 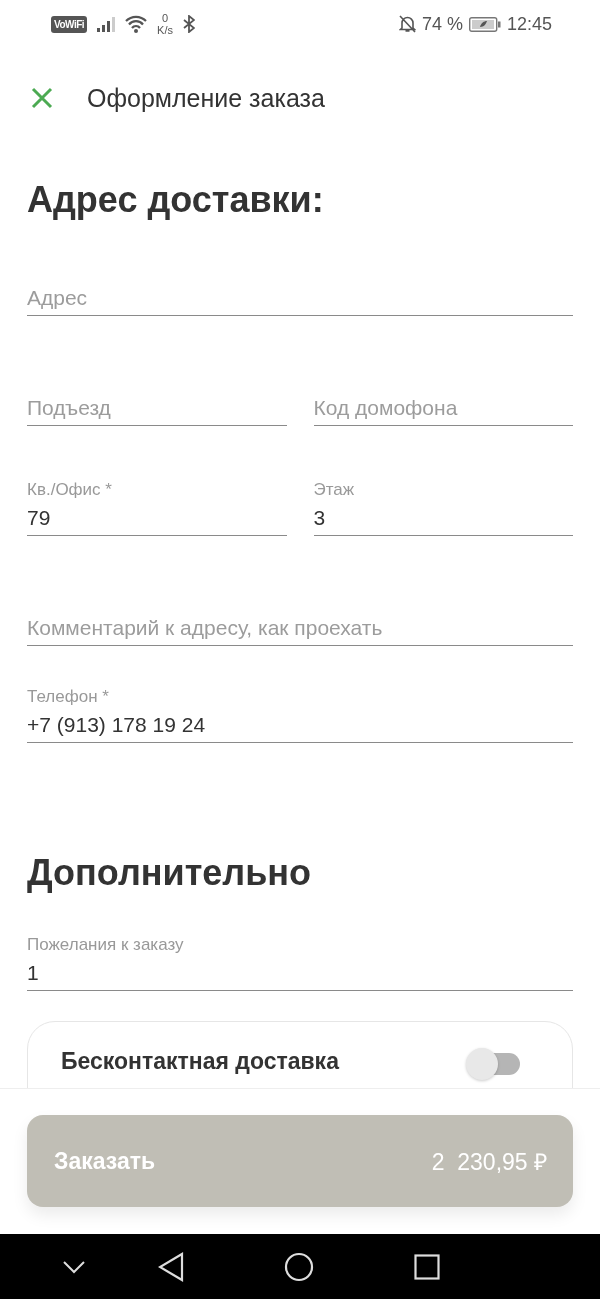 I want to click on clock: 12:45, so click(x=529, y=24).